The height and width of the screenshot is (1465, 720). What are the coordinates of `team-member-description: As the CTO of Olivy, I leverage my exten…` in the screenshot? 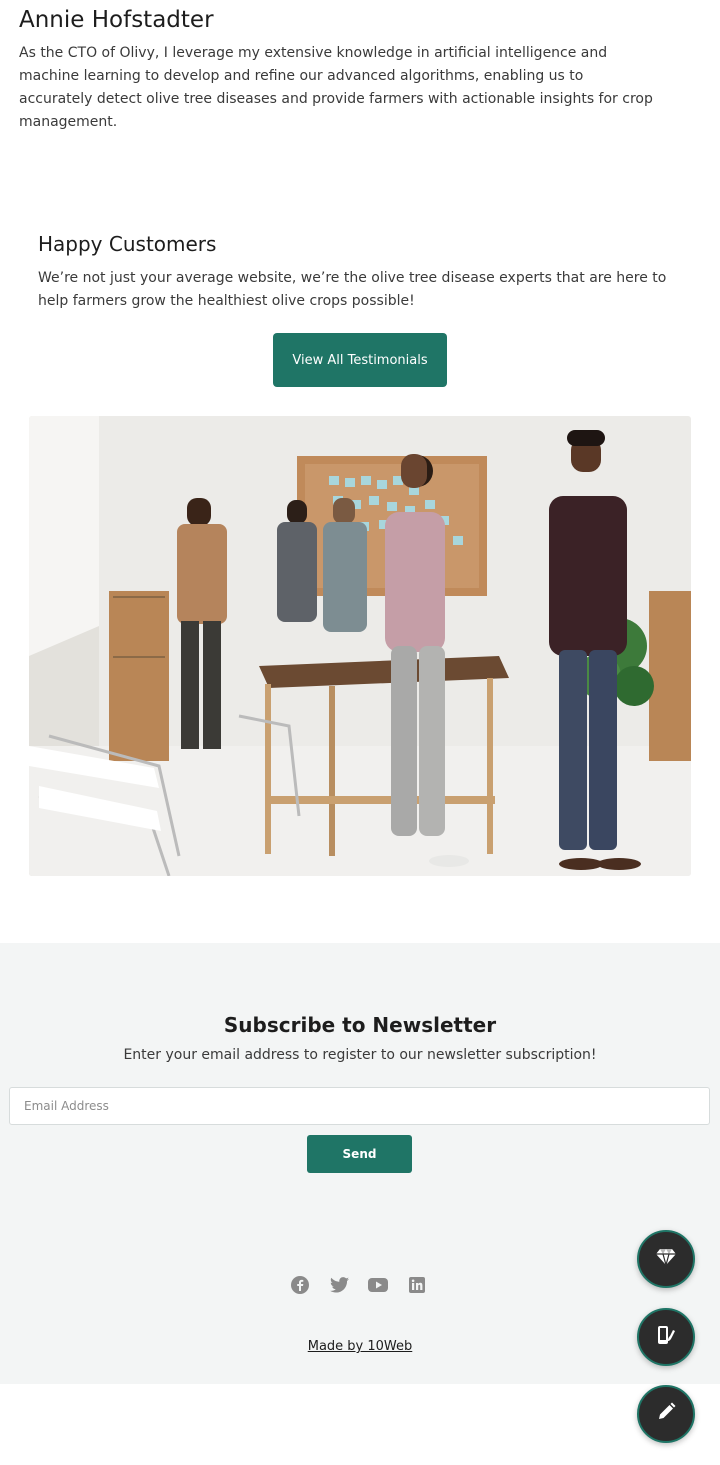 It's located at (336, 87).